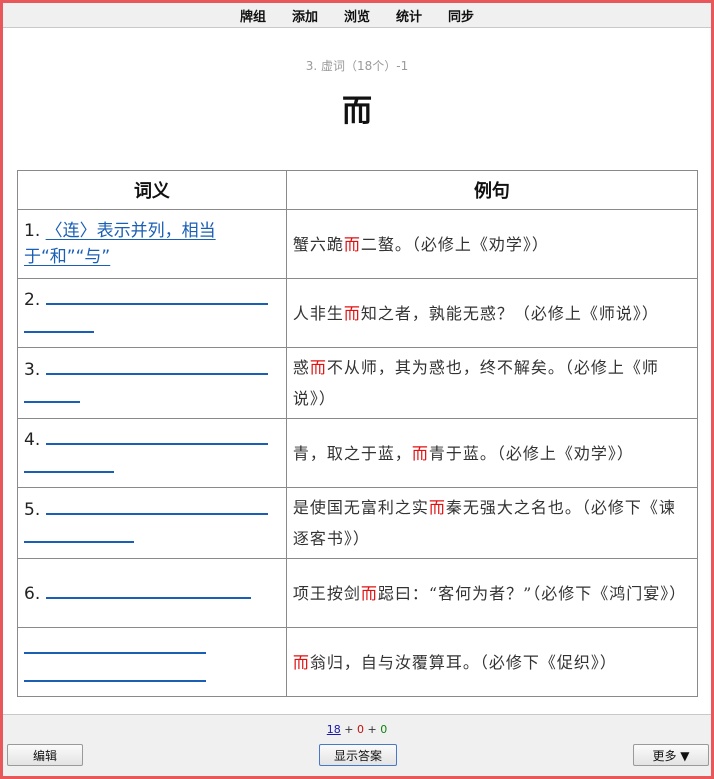 The image size is (714, 779). I want to click on row-number: 6., so click(32, 594).